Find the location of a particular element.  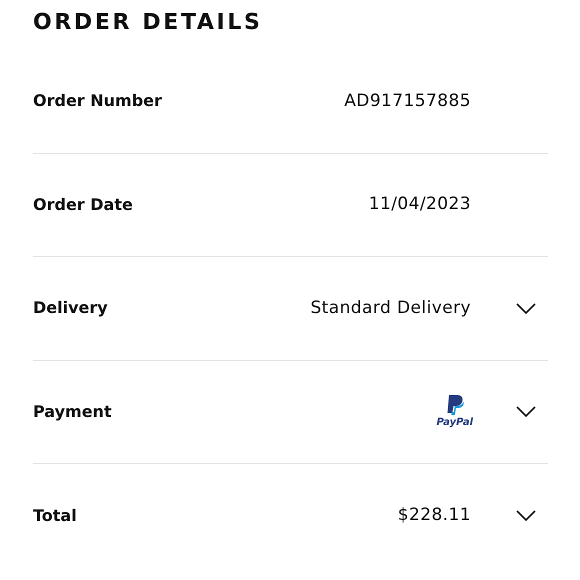

row-value: AD917157885 is located at coordinates (407, 101).